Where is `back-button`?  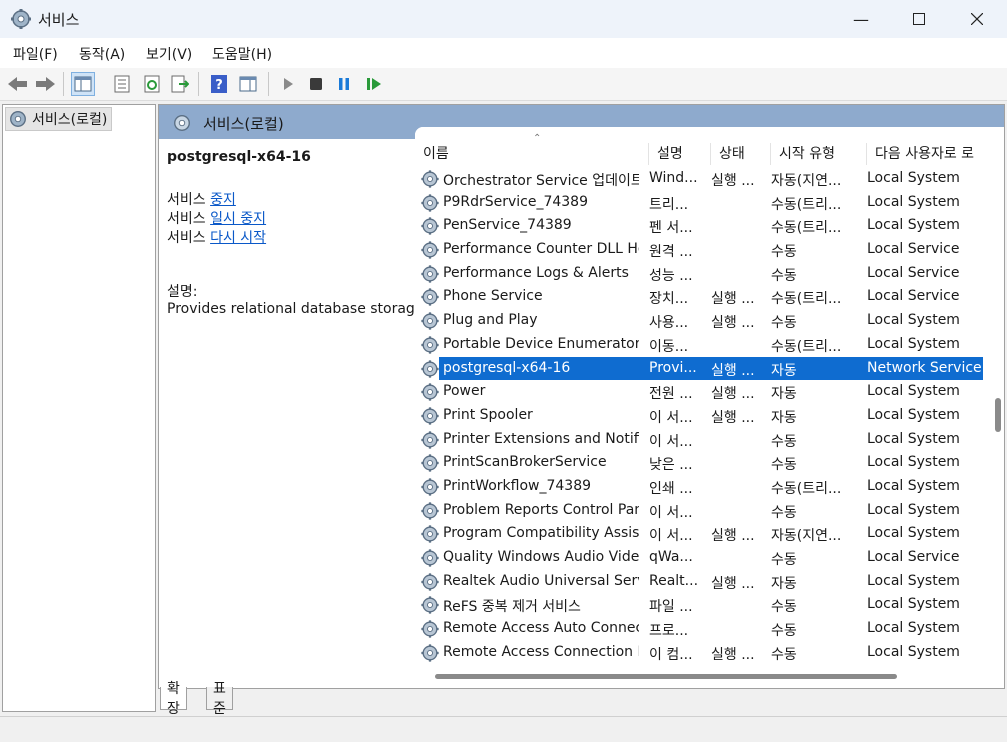
back-button is located at coordinates (18, 84).